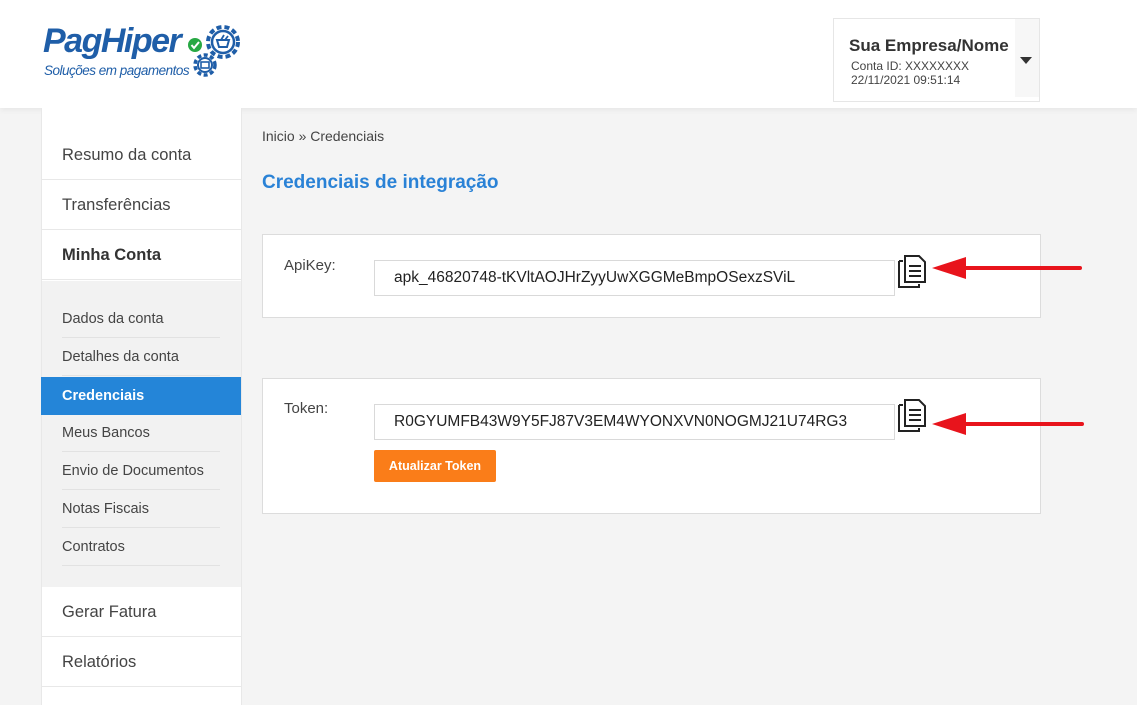 This screenshot has width=1137, height=705. What do you see at coordinates (141, 547) in the screenshot?
I see `sidebar-subitem-contratos: Contratos` at bounding box center [141, 547].